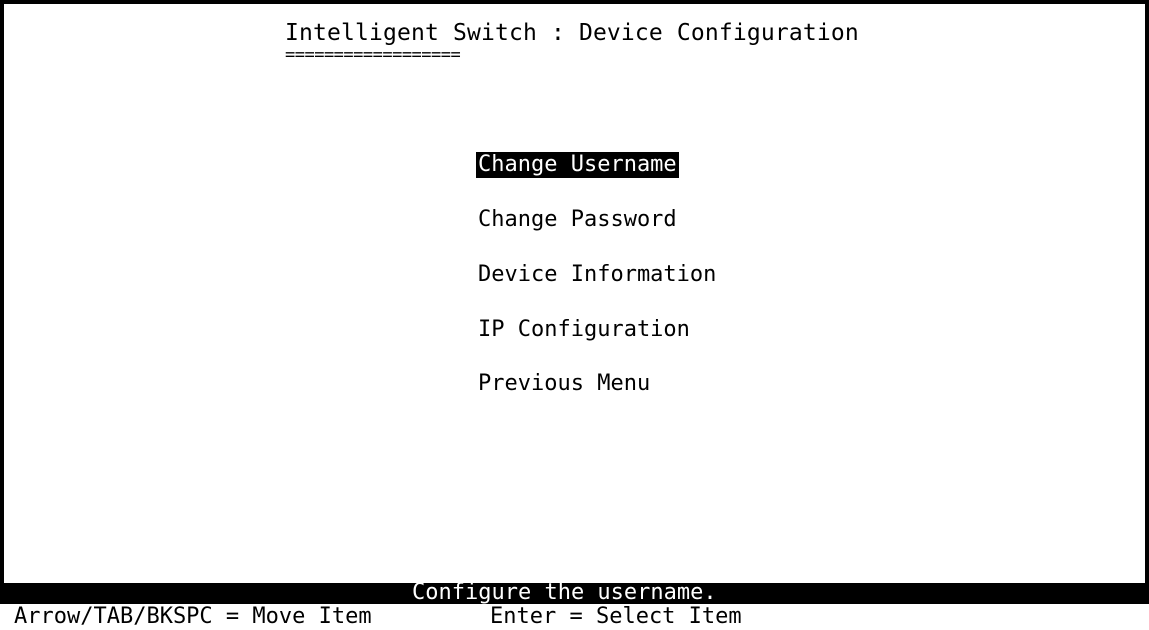 This screenshot has height=630, width=1149. Describe the element at coordinates (373, 55) in the screenshot. I see `title-underline: ==================` at that location.